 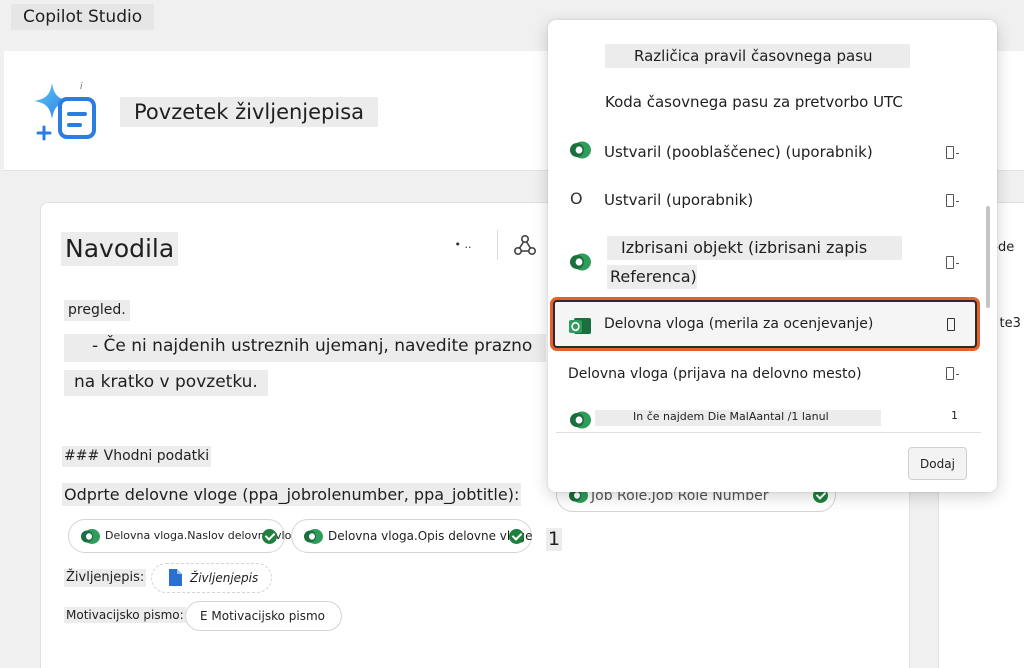 What do you see at coordinates (166, 383) in the screenshot?
I see `instruction-line: na kratko v povzetku.` at bounding box center [166, 383].